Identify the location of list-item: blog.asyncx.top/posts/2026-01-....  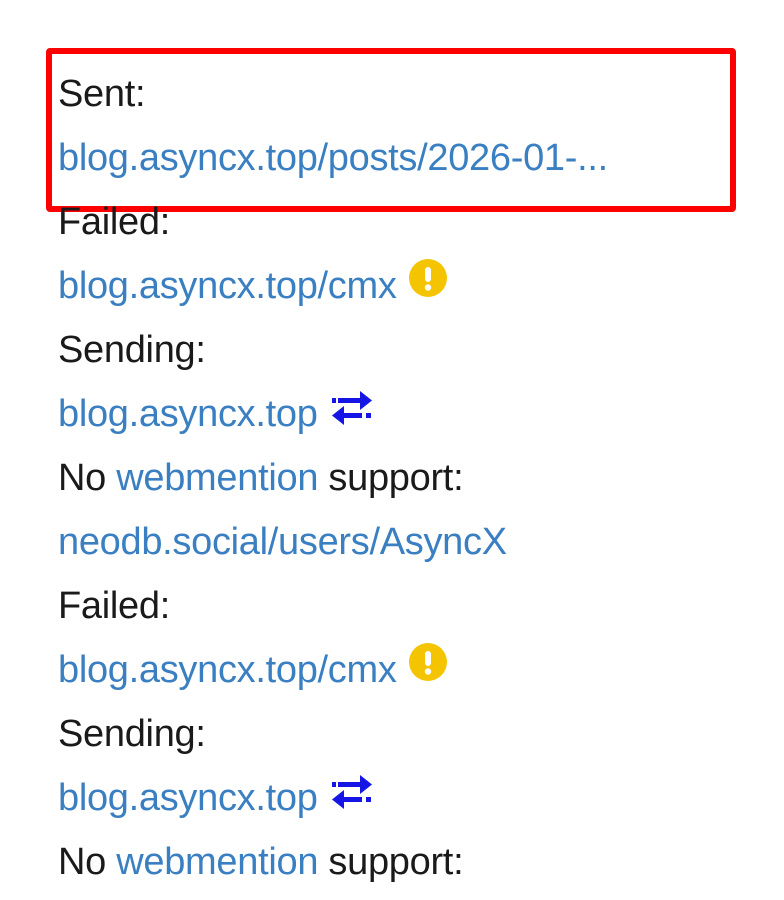
(408, 158).